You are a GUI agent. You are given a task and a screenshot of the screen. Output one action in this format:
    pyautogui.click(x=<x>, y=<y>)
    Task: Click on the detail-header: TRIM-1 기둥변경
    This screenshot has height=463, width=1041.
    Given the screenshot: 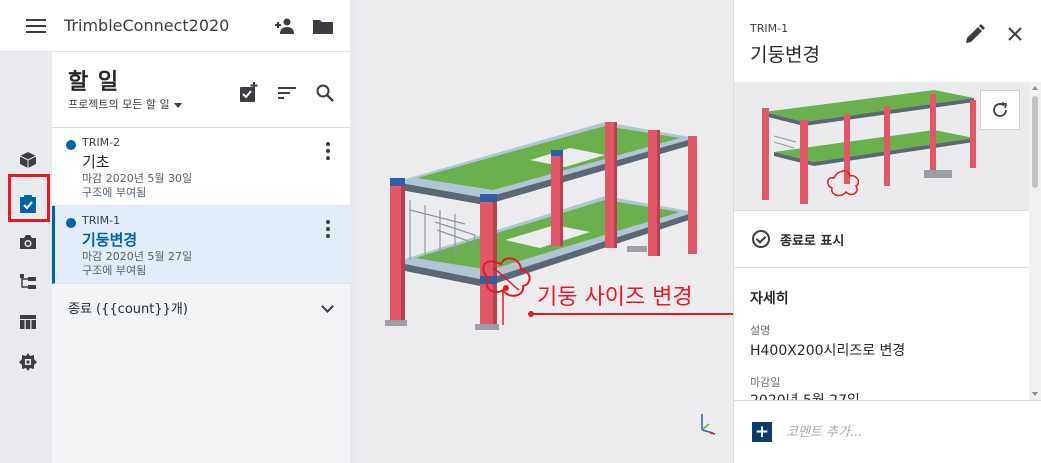 What is the action you would take?
    pyautogui.click(x=887, y=41)
    